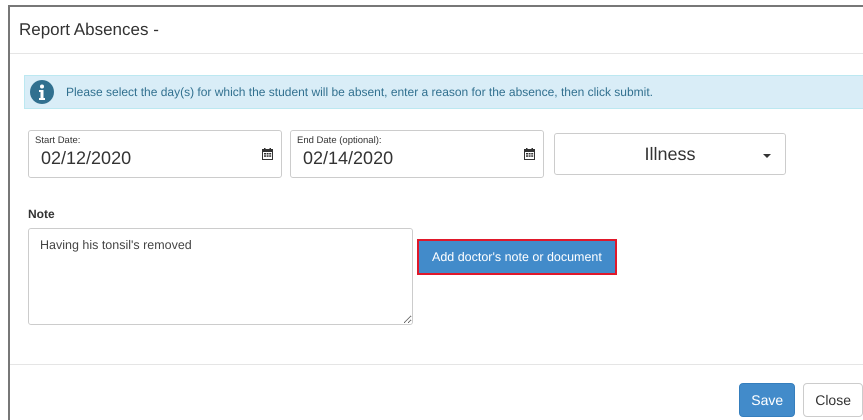 The height and width of the screenshot is (420, 863). What do you see at coordinates (670, 154) in the screenshot?
I see `reason-dropdown: Illness` at bounding box center [670, 154].